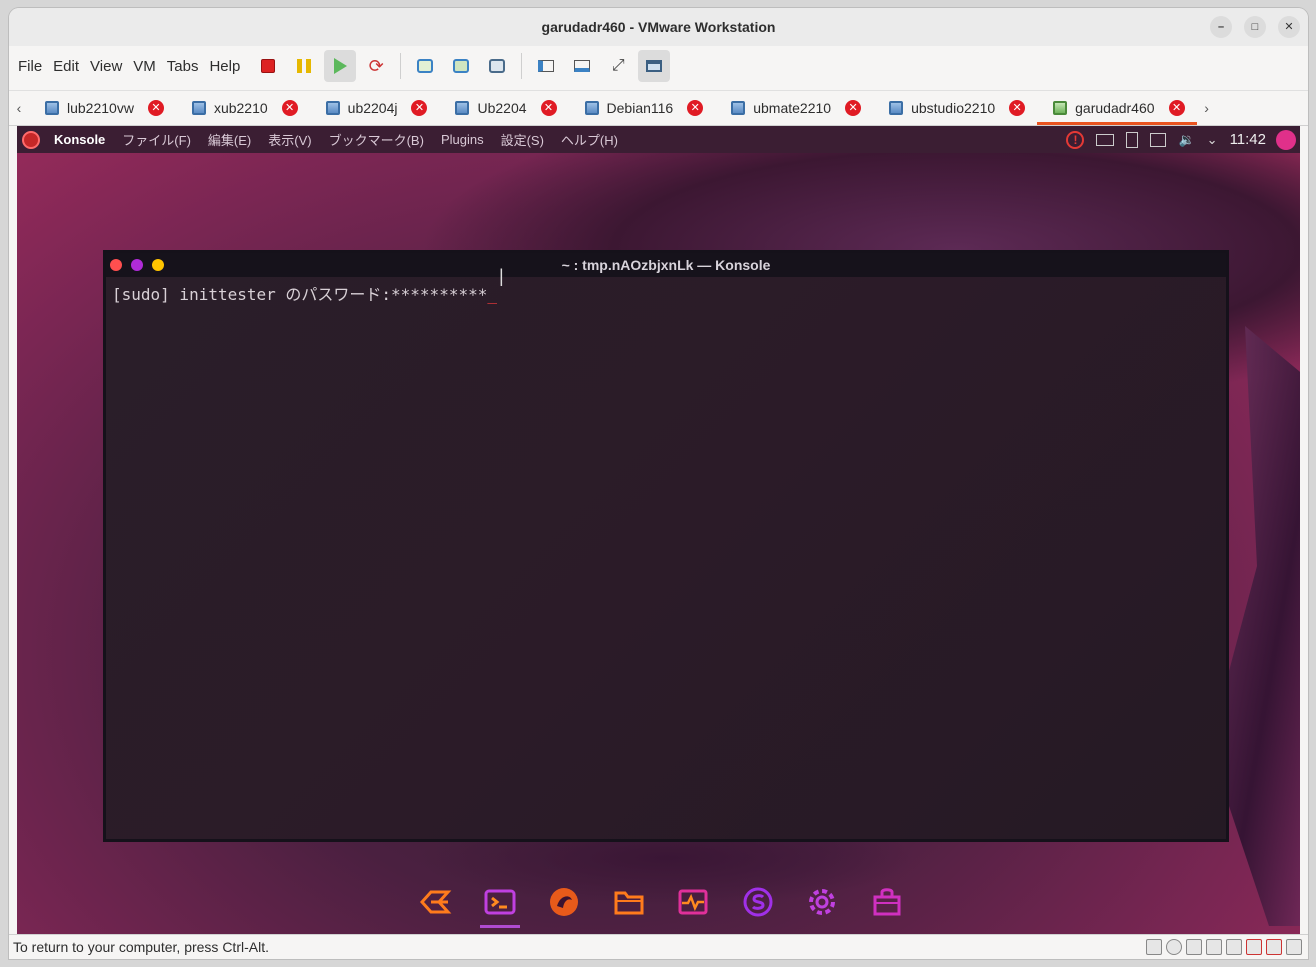 The width and height of the screenshot is (1316, 967). I want to click on show-library-button, so click(546, 66).